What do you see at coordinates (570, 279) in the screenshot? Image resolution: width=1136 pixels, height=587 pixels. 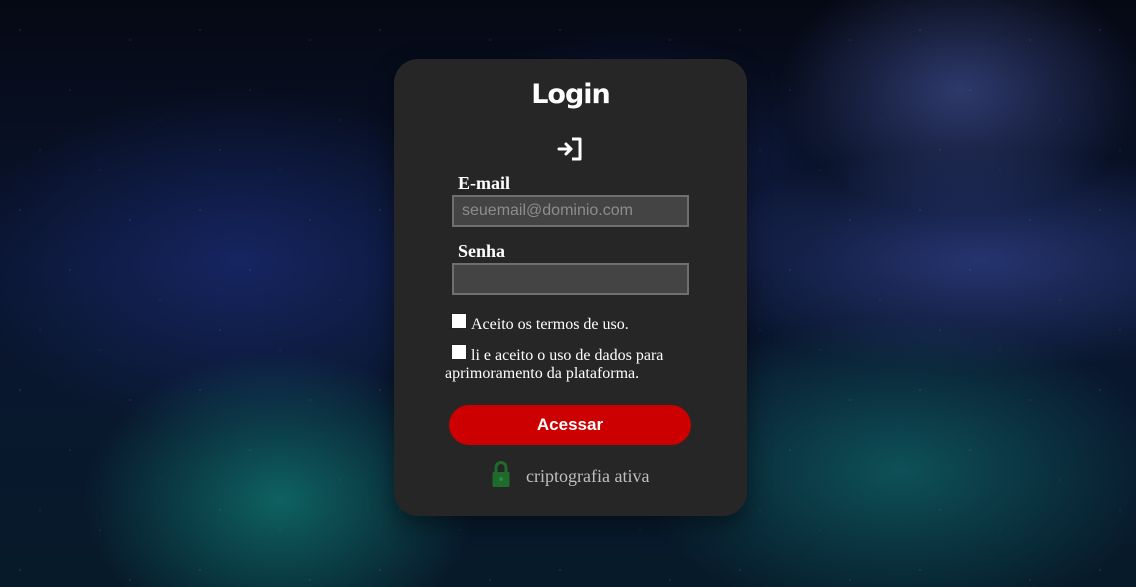 I see `password-field` at bounding box center [570, 279].